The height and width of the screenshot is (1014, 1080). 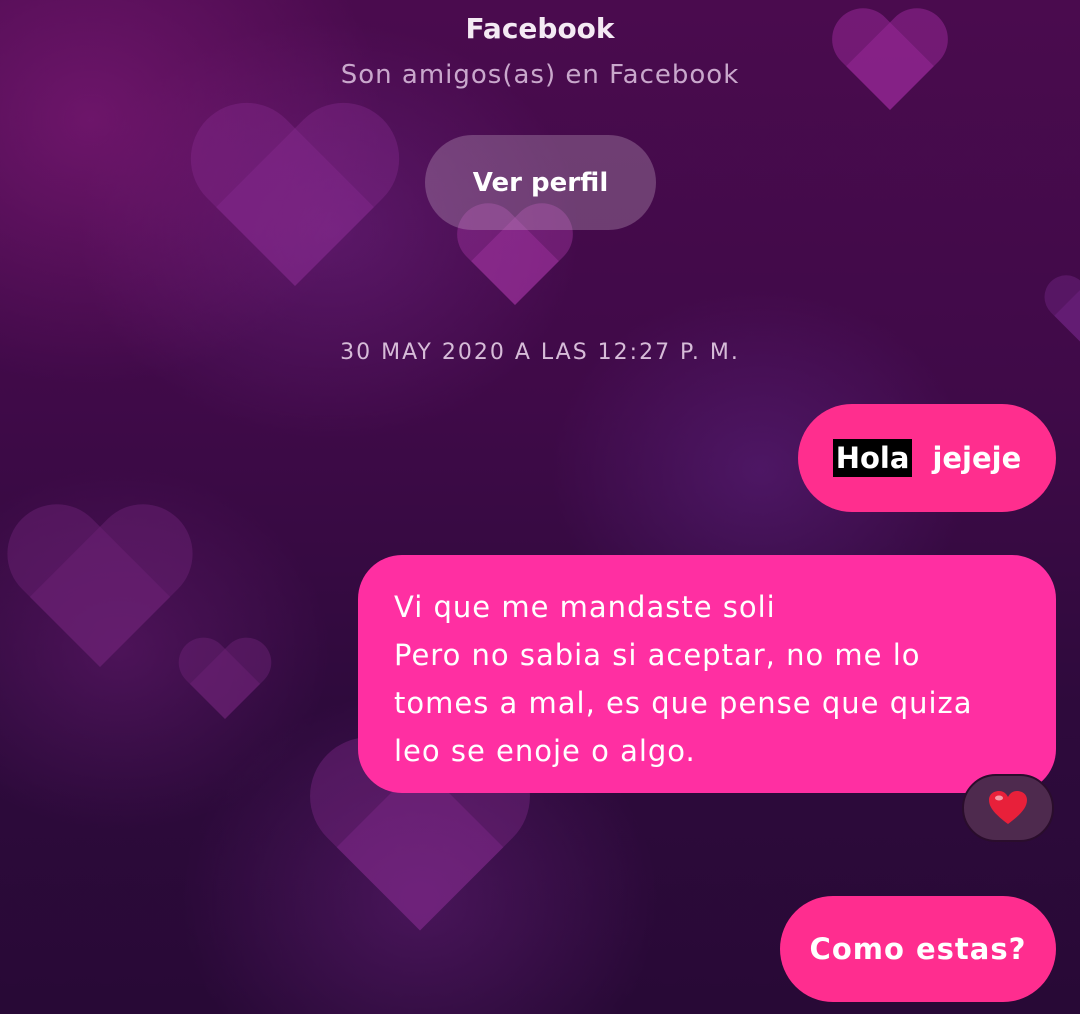 I want to click on highlighted-word: Hola, so click(x=872, y=458).